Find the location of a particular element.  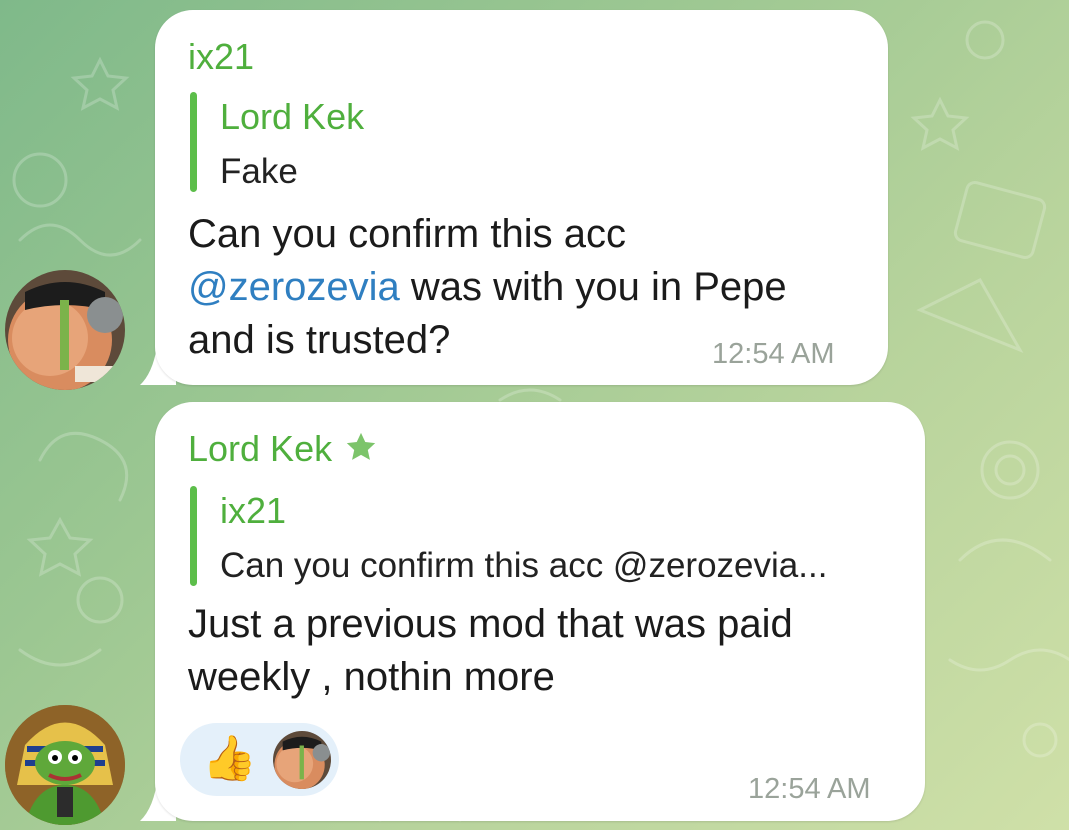

star-icon is located at coordinates (361, 446).